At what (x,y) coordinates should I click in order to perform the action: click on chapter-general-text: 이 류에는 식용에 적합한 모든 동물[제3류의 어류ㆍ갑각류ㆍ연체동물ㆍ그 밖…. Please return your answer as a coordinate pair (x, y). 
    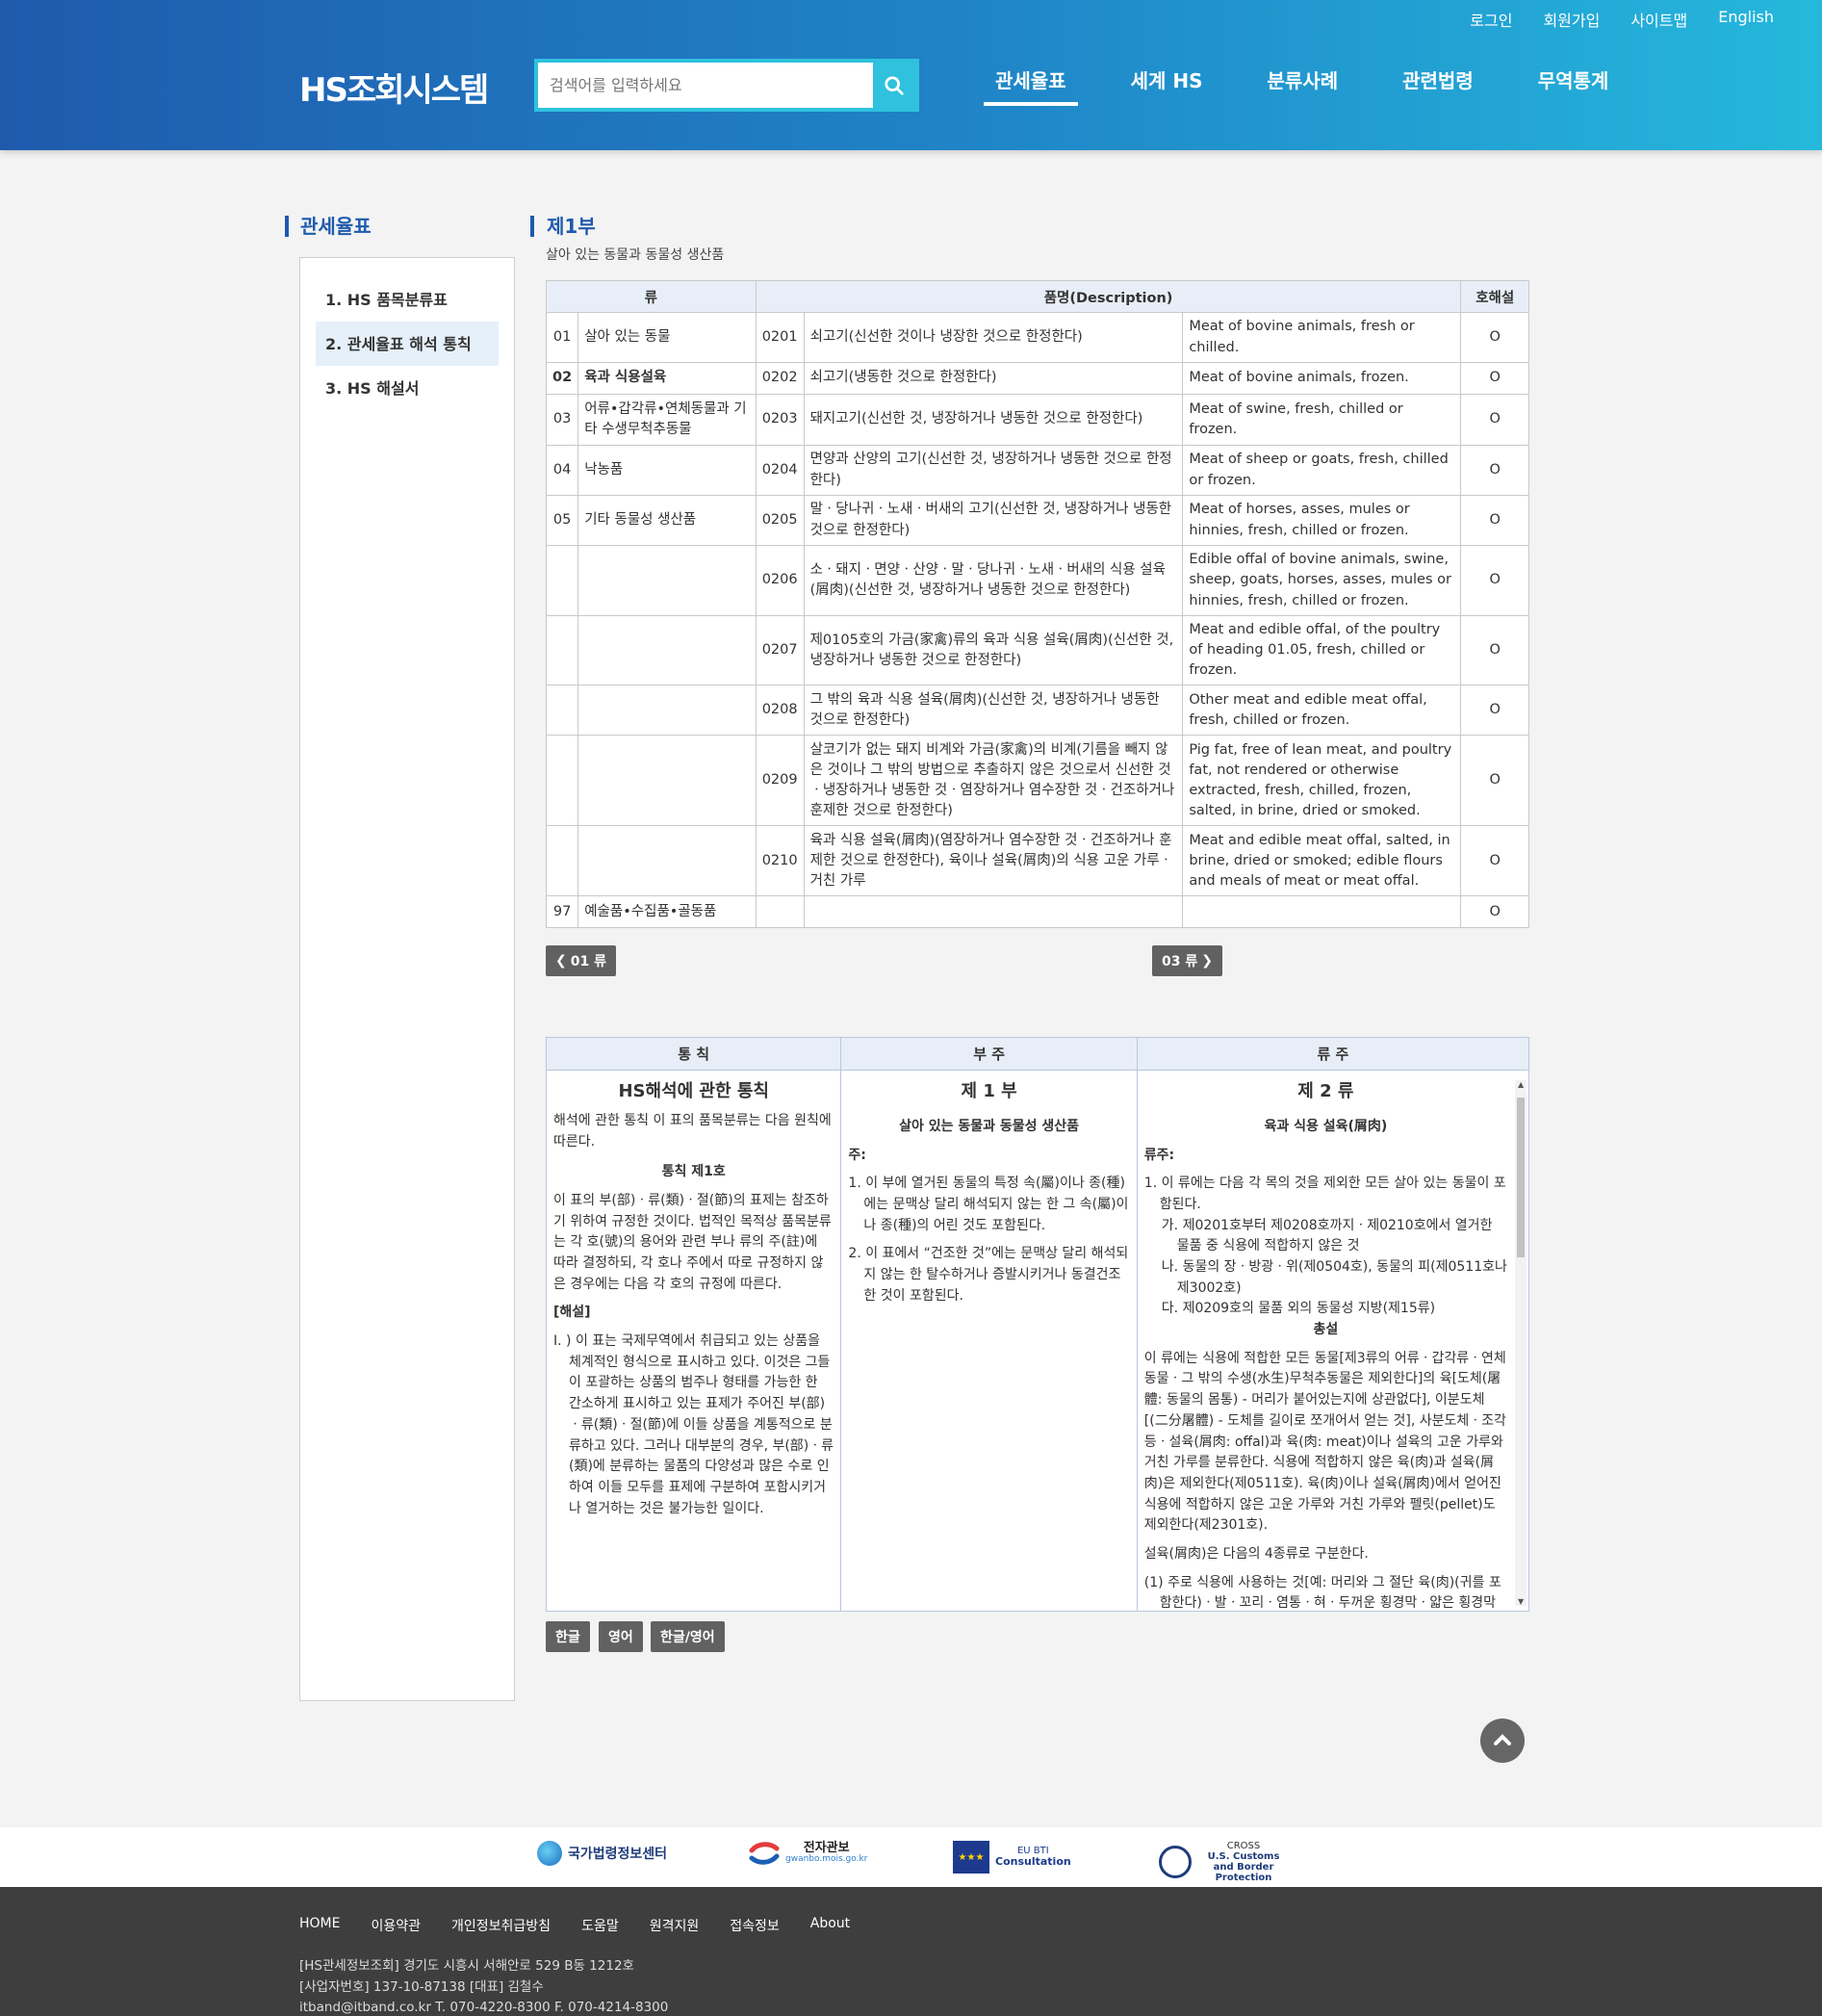
    Looking at the image, I should click on (1324, 1442).